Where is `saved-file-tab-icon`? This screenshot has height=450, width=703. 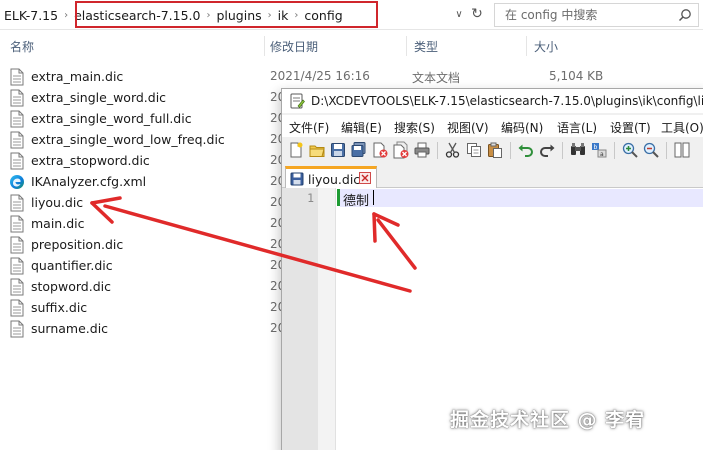
saved-file-tab-icon is located at coordinates (297, 179).